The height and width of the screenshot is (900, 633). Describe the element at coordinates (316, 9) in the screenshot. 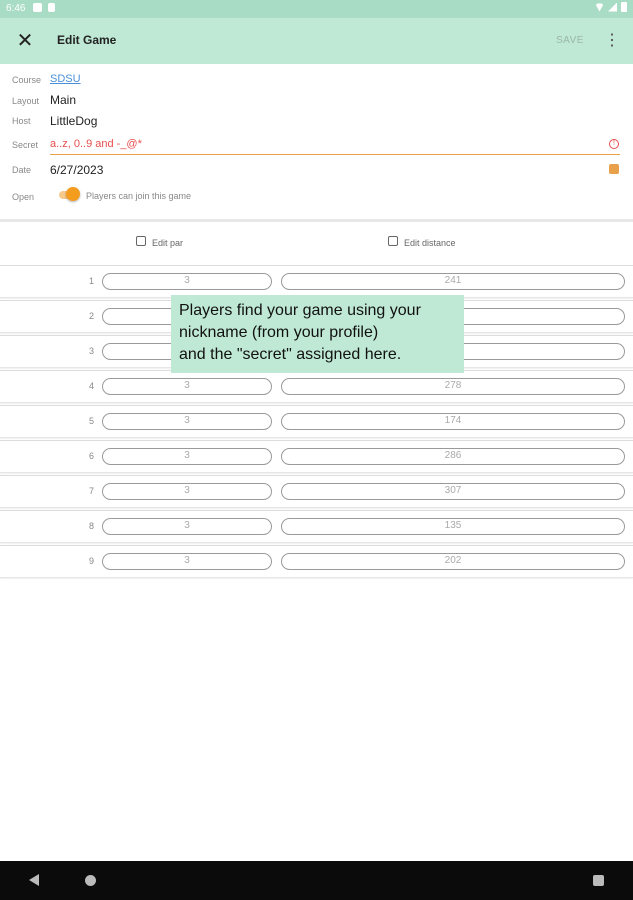

I see `status-bar: 6:46` at that location.